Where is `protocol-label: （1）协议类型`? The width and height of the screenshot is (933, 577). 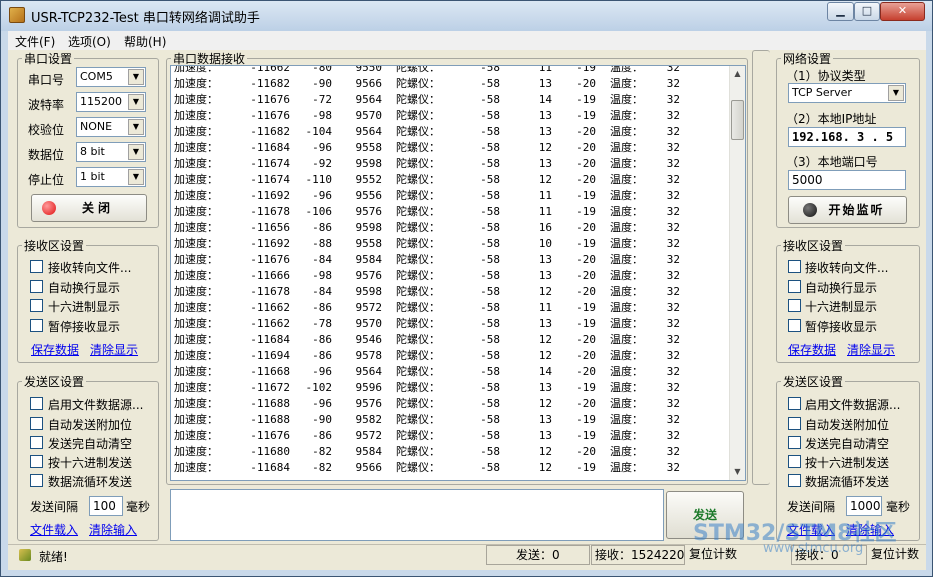 protocol-label: （1）协议类型 is located at coordinates (826, 76).